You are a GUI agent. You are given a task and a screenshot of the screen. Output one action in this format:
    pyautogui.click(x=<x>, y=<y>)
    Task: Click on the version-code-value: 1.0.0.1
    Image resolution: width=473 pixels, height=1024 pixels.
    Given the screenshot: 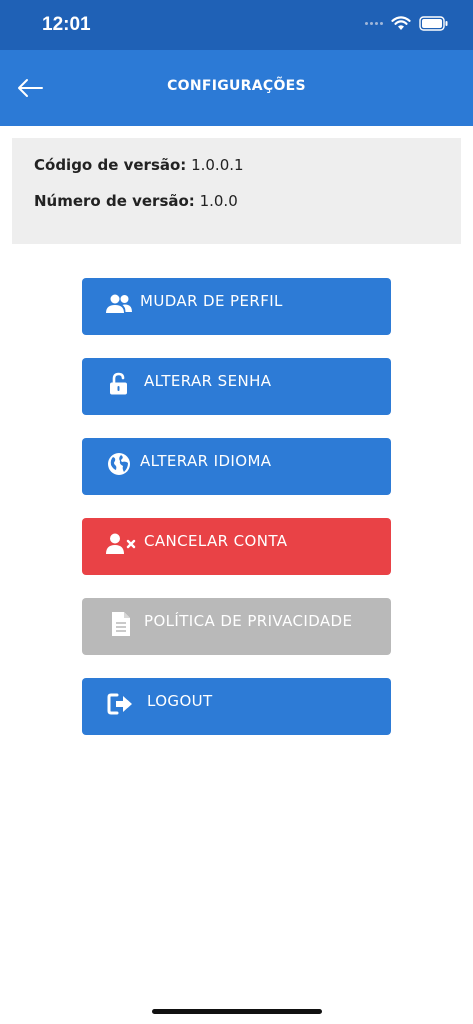 What is the action you would take?
    pyautogui.click(x=217, y=165)
    